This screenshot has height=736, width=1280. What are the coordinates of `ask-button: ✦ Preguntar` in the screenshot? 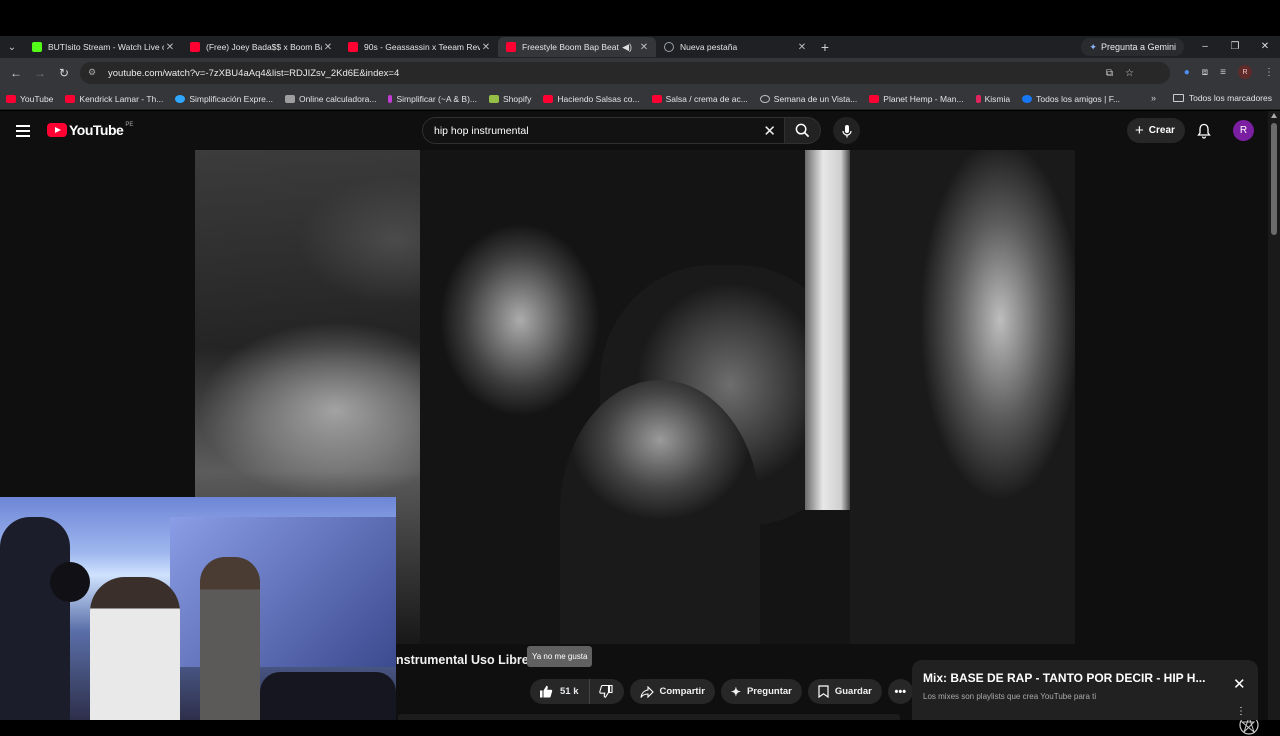 It's located at (761, 691).